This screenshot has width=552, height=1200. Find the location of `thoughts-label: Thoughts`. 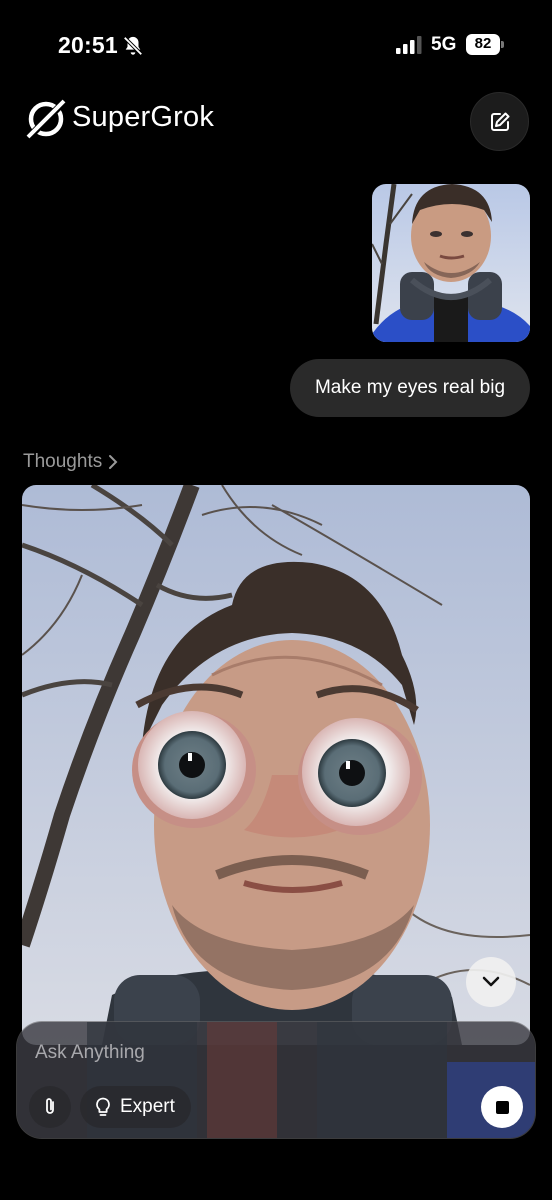

thoughts-label: Thoughts is located at coordinates (63, 461).